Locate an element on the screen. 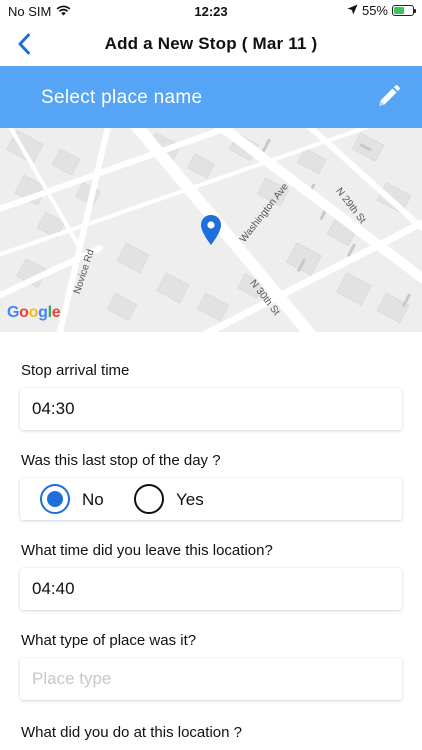 The height and width of the screenshot is (750, 422). battery-percent: 55% is located at coordinates (374, 10).